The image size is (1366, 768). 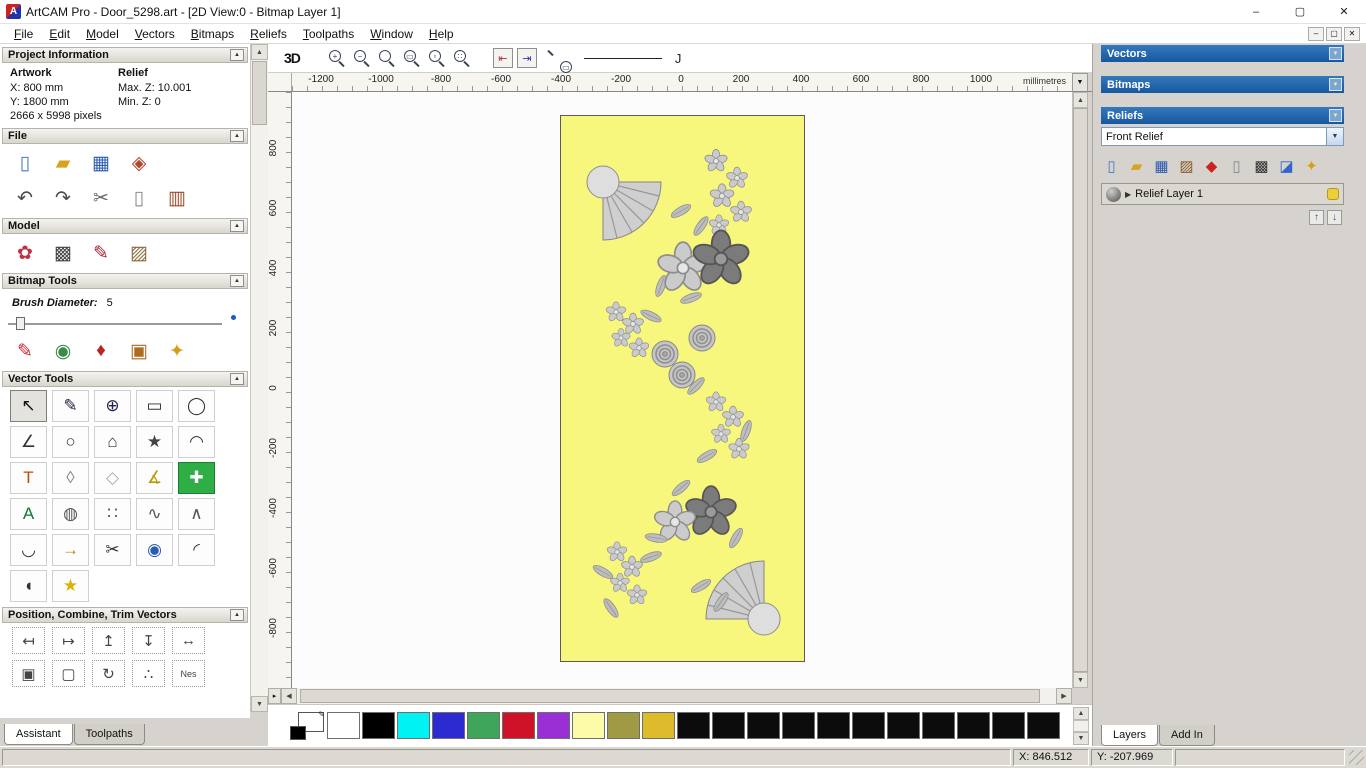 I want to click on greyscale-view-icon: ▩, so click(x=1261, y=165).